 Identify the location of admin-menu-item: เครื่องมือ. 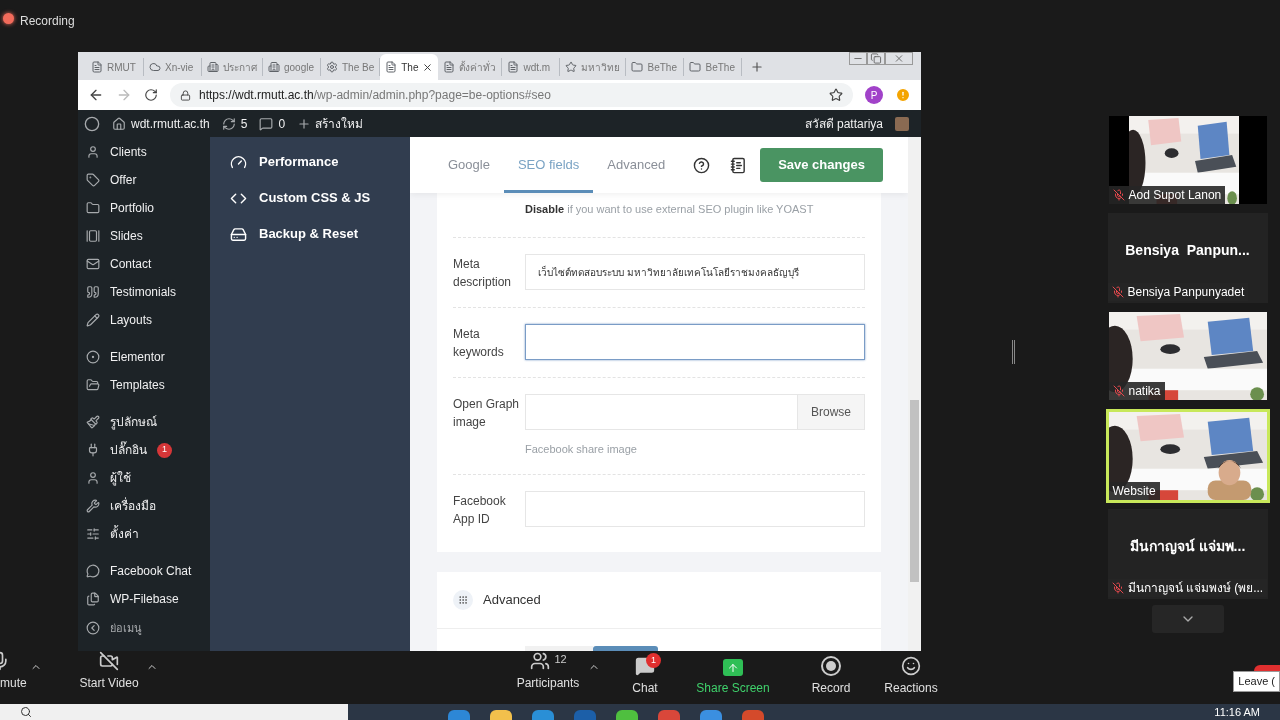
(144, 506).